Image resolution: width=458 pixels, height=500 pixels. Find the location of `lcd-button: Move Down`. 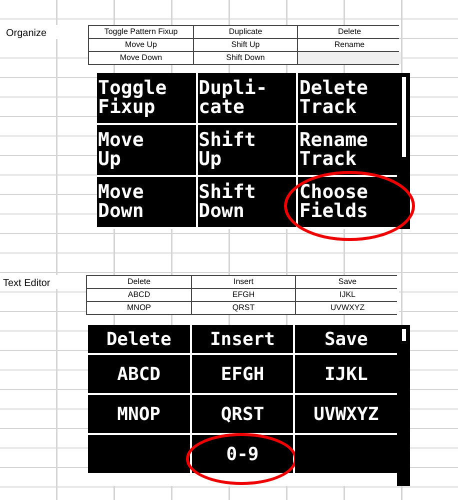

lcd-button: Move Down is located at coordinates (146, 202).